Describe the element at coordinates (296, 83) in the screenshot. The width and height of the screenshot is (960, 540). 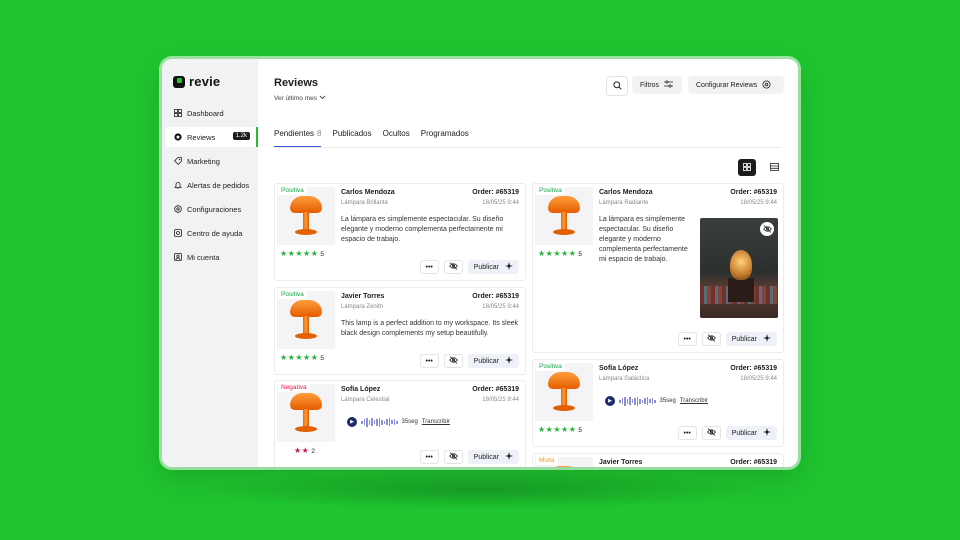
I see `page-title: Reviews` at that location.